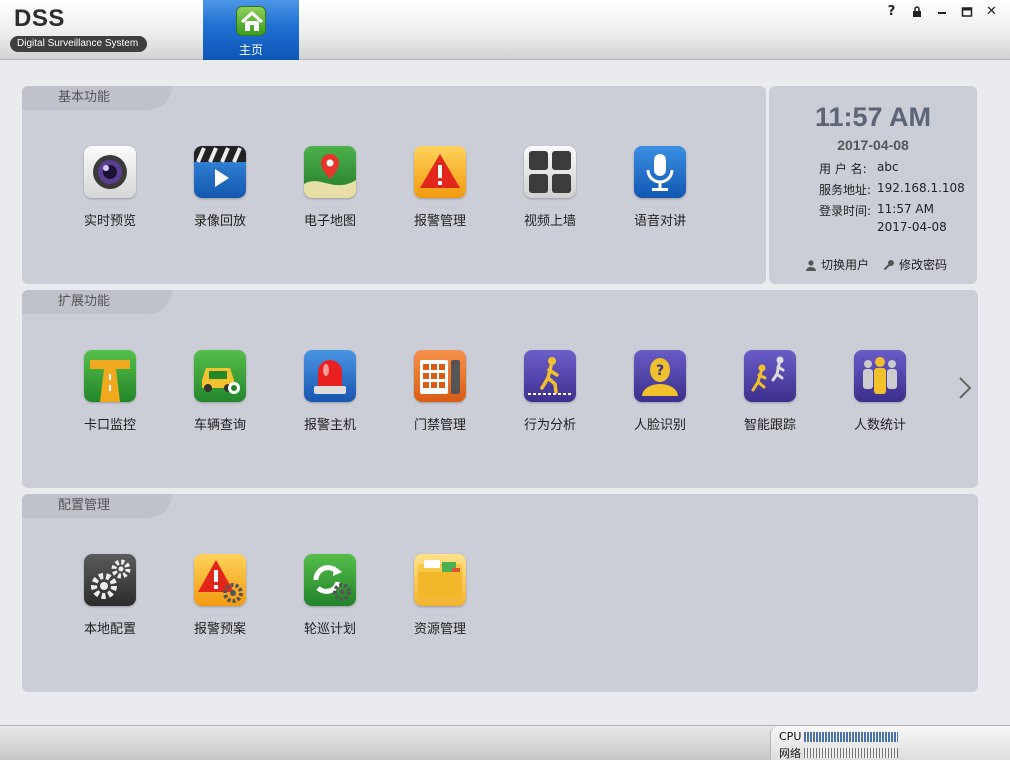 The image size is (1010, 760). What do you see at coordinates (873, 117) in the screenshot?
I see `clock: 11:57 AM` at bounding box center [873, 117].